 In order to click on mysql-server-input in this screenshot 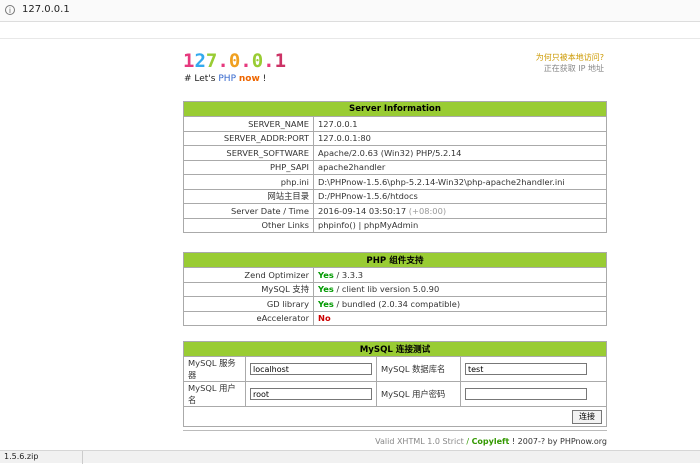, I will do `click(311, 369)`.